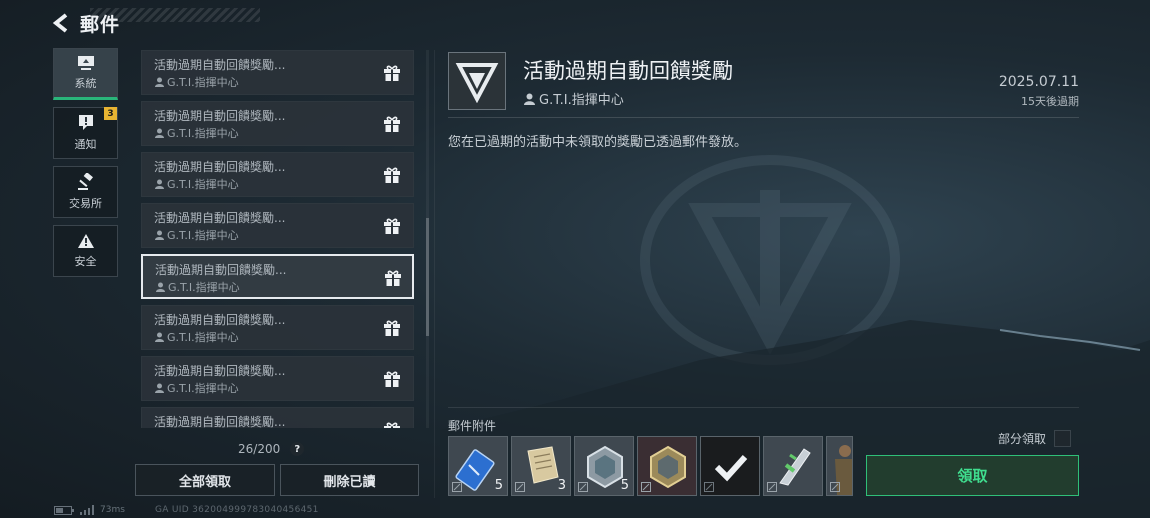  Describe the element at coordinates (64, 510) in the screenshot. I see `battery-icon` at that location.